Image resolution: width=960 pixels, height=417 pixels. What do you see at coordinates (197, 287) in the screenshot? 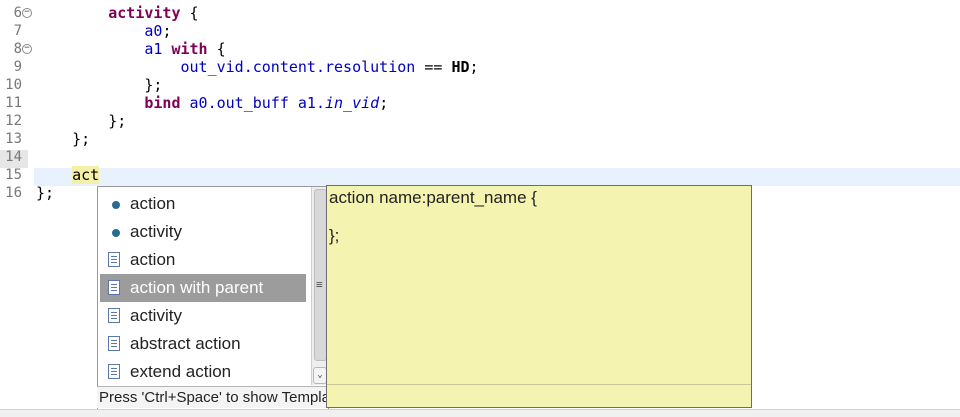
I see `completion-item-label: action with parent` at bounding box center [197, 287].